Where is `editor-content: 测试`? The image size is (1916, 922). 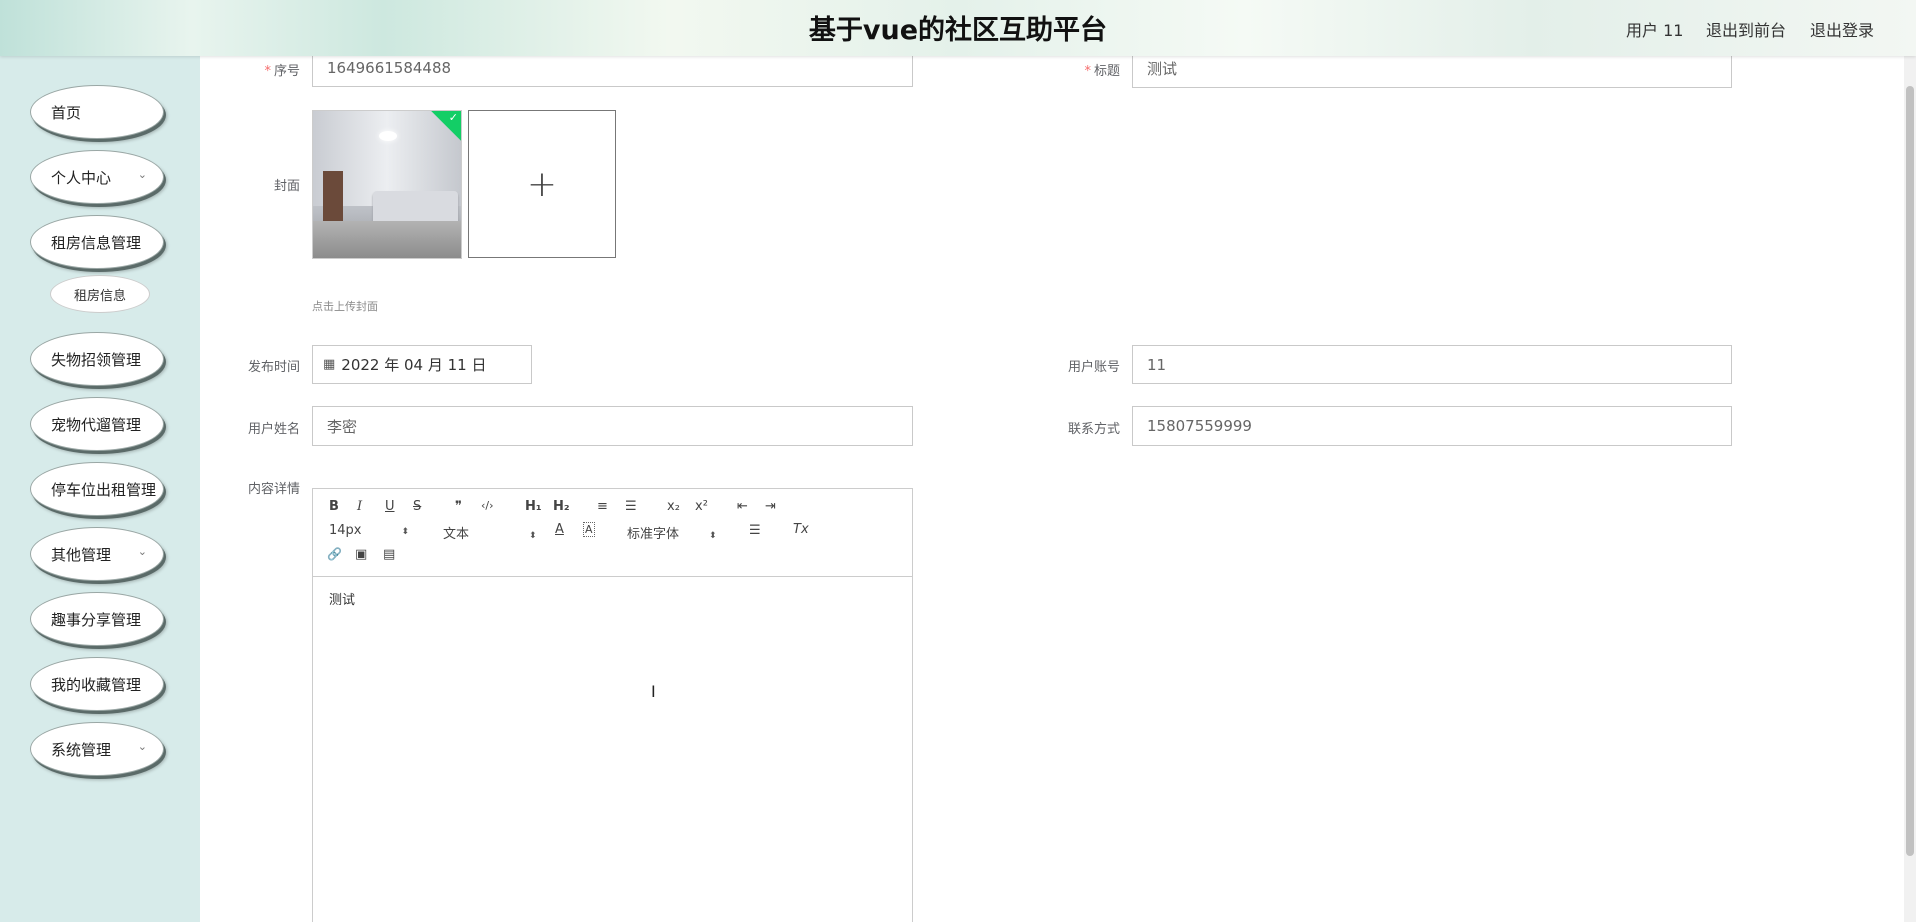 editor-content: 测试 is located at coordinates (342, 598).